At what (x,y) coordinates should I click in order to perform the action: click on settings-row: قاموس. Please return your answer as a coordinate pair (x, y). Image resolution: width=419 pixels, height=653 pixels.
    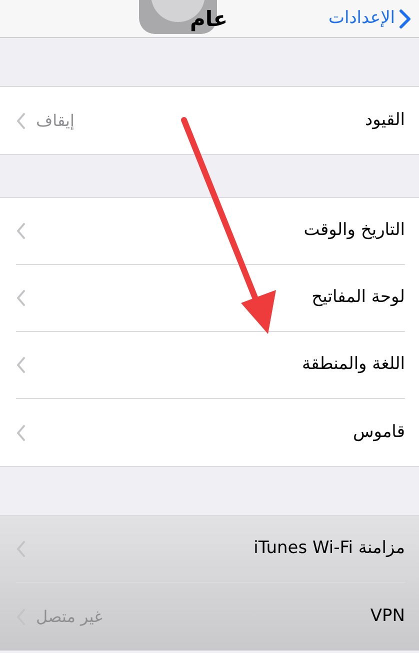
    Looking at the image, I should click on (209, 432).